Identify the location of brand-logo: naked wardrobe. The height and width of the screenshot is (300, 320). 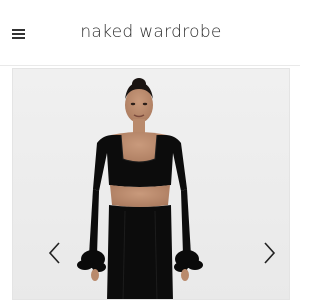
(151, 32).